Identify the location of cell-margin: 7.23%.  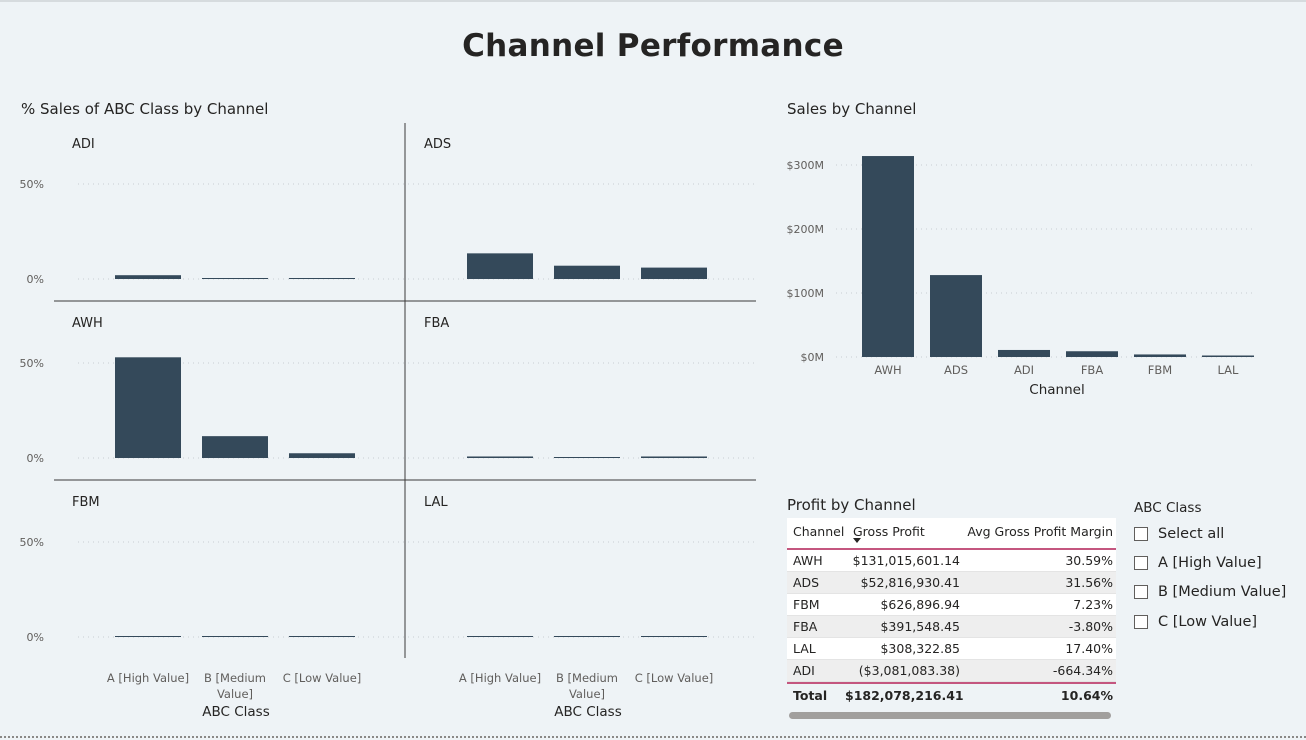
(1093, 604).